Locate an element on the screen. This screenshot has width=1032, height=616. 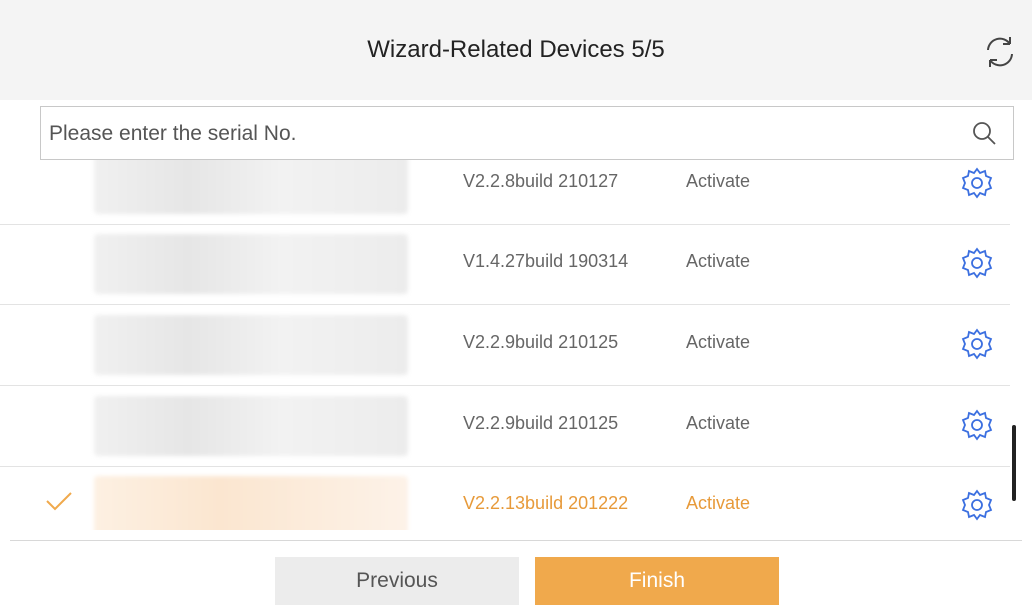
serial-search-box is located at coordinates (527, 133).